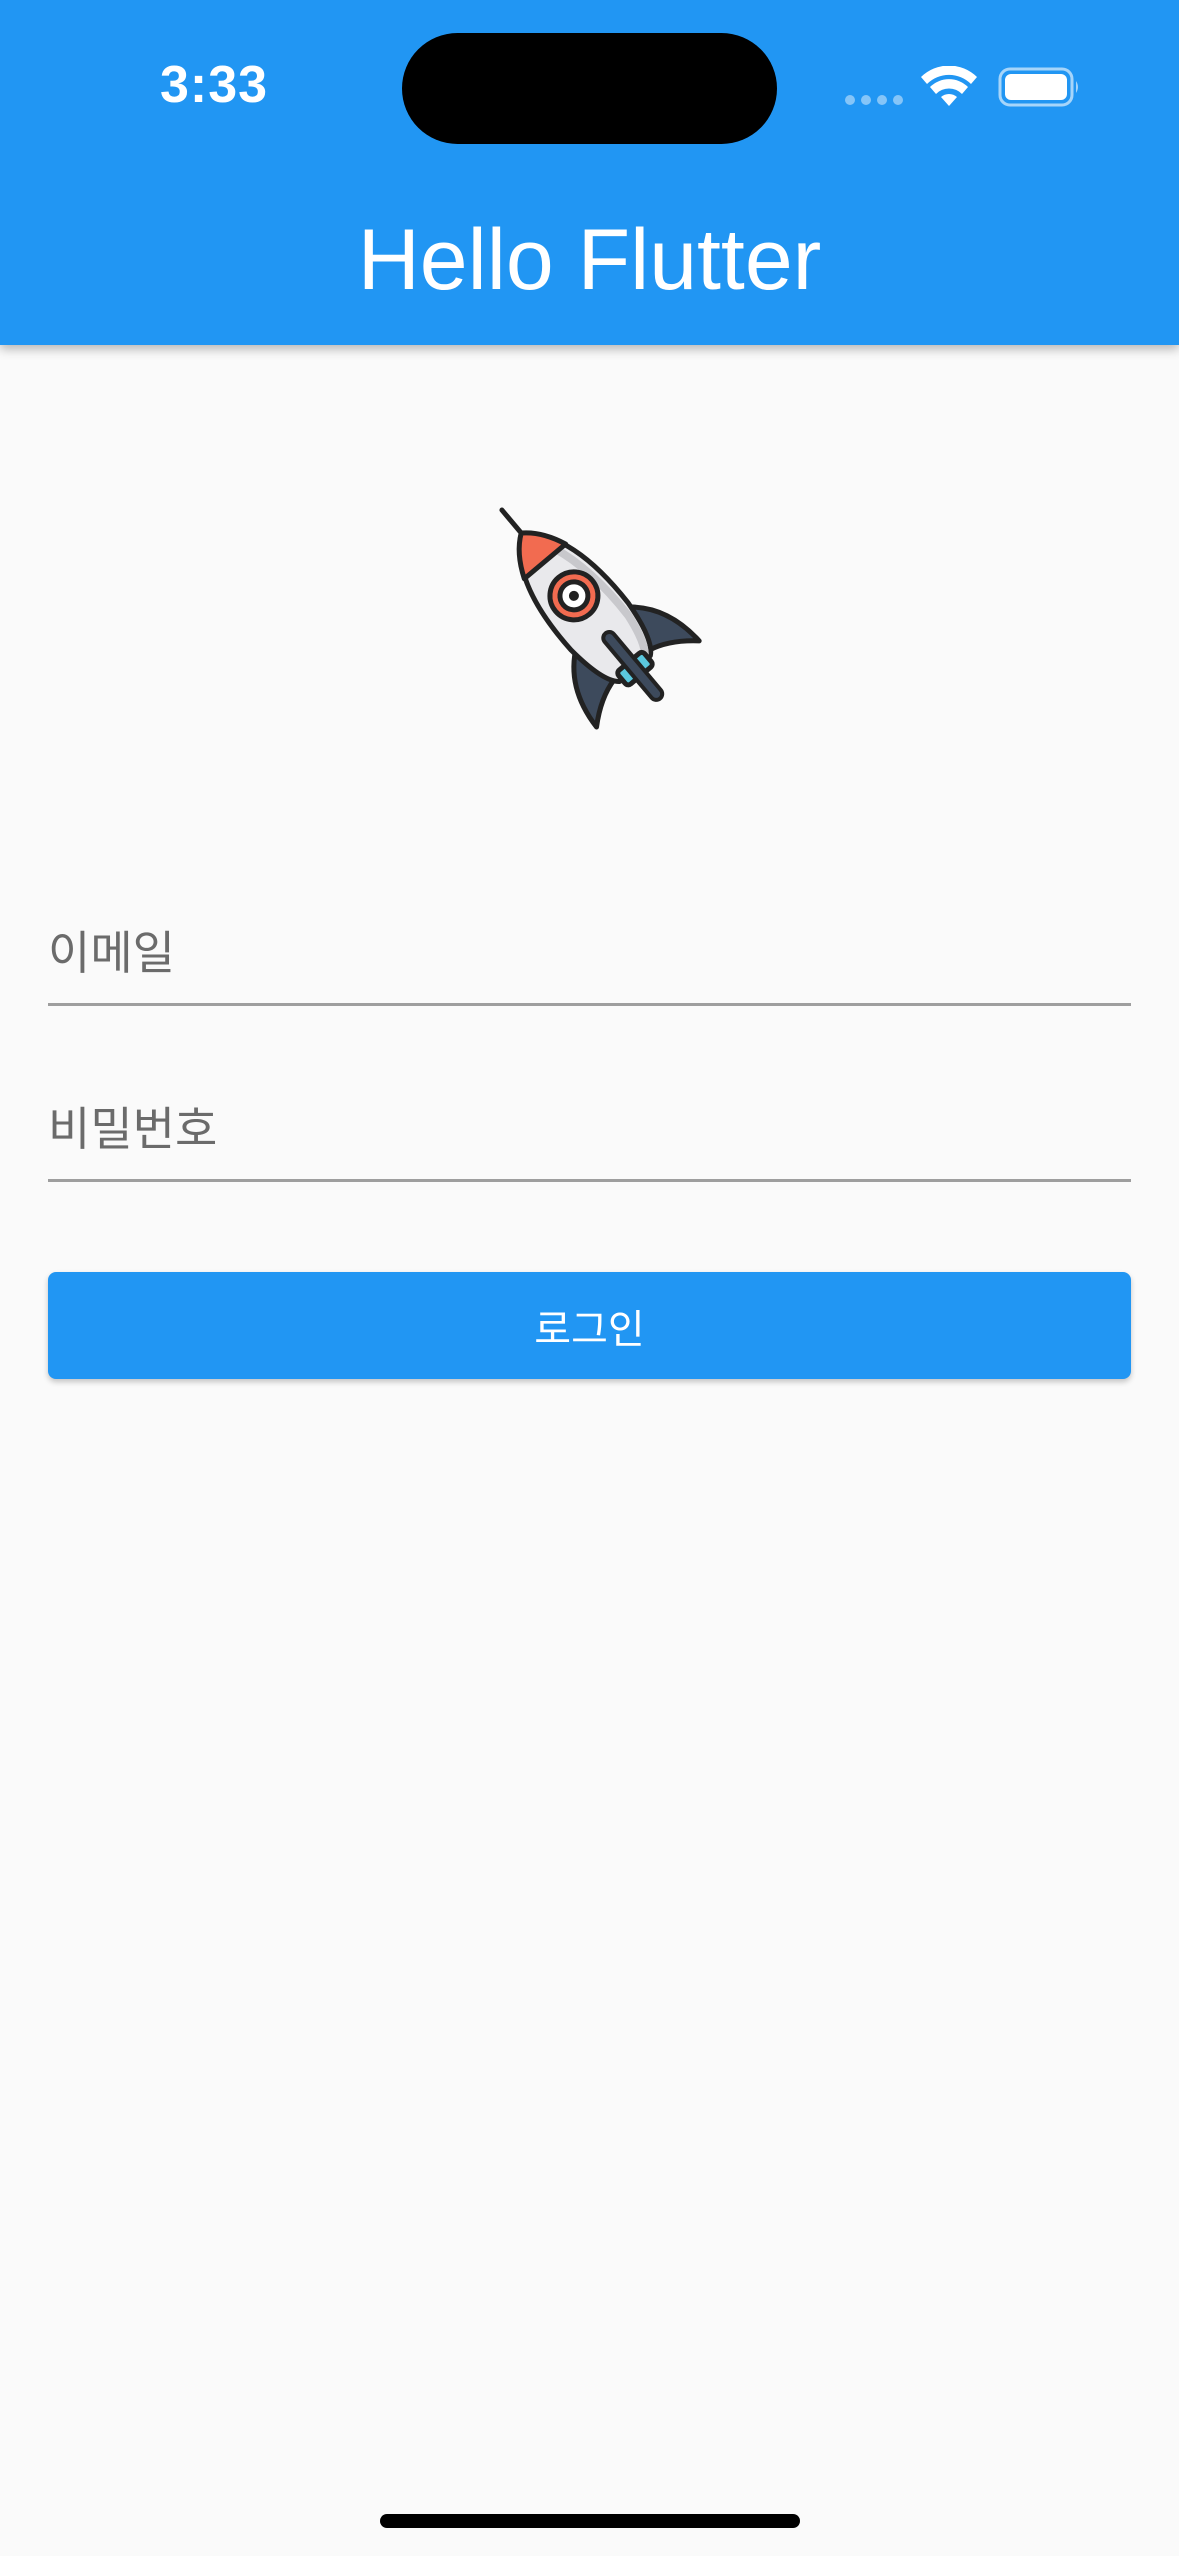  What do you see at coordinates (589, 1329) in the screenshot?
I see `login-button-label: 로그인` at bounding box center [589, 1329].